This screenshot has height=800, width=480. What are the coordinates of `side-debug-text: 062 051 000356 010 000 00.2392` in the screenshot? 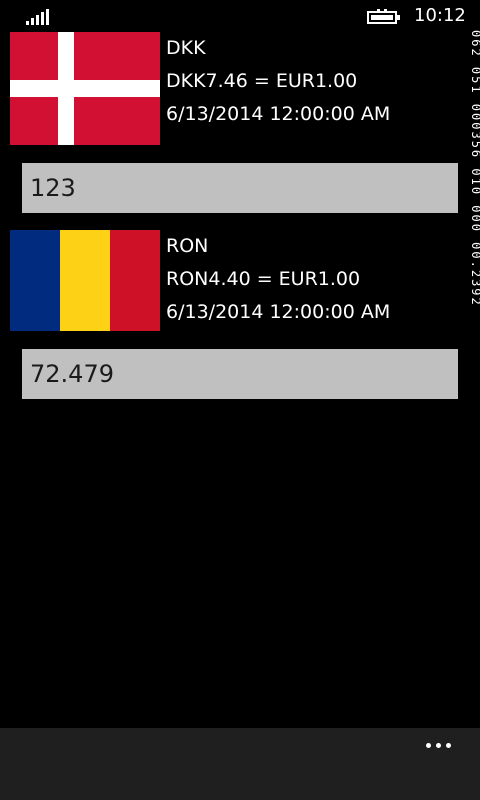 It's located at (474, 168).